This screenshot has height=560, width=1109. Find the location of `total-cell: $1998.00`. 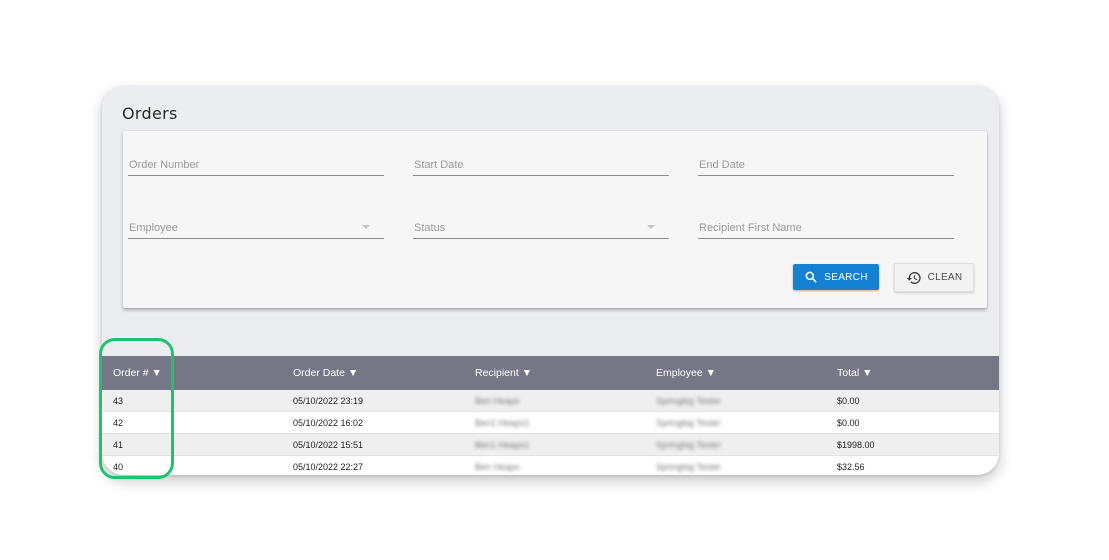

total-cell: $1998.00 is located at coordinates (856, 445).